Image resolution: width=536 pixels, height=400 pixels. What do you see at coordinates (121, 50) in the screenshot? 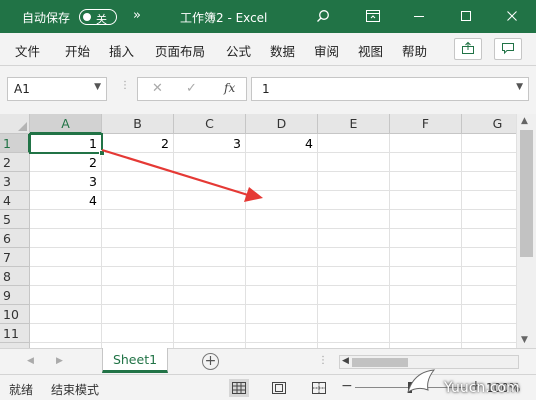
I see `tab-insert: 插入` at bounding box center [121, 50].